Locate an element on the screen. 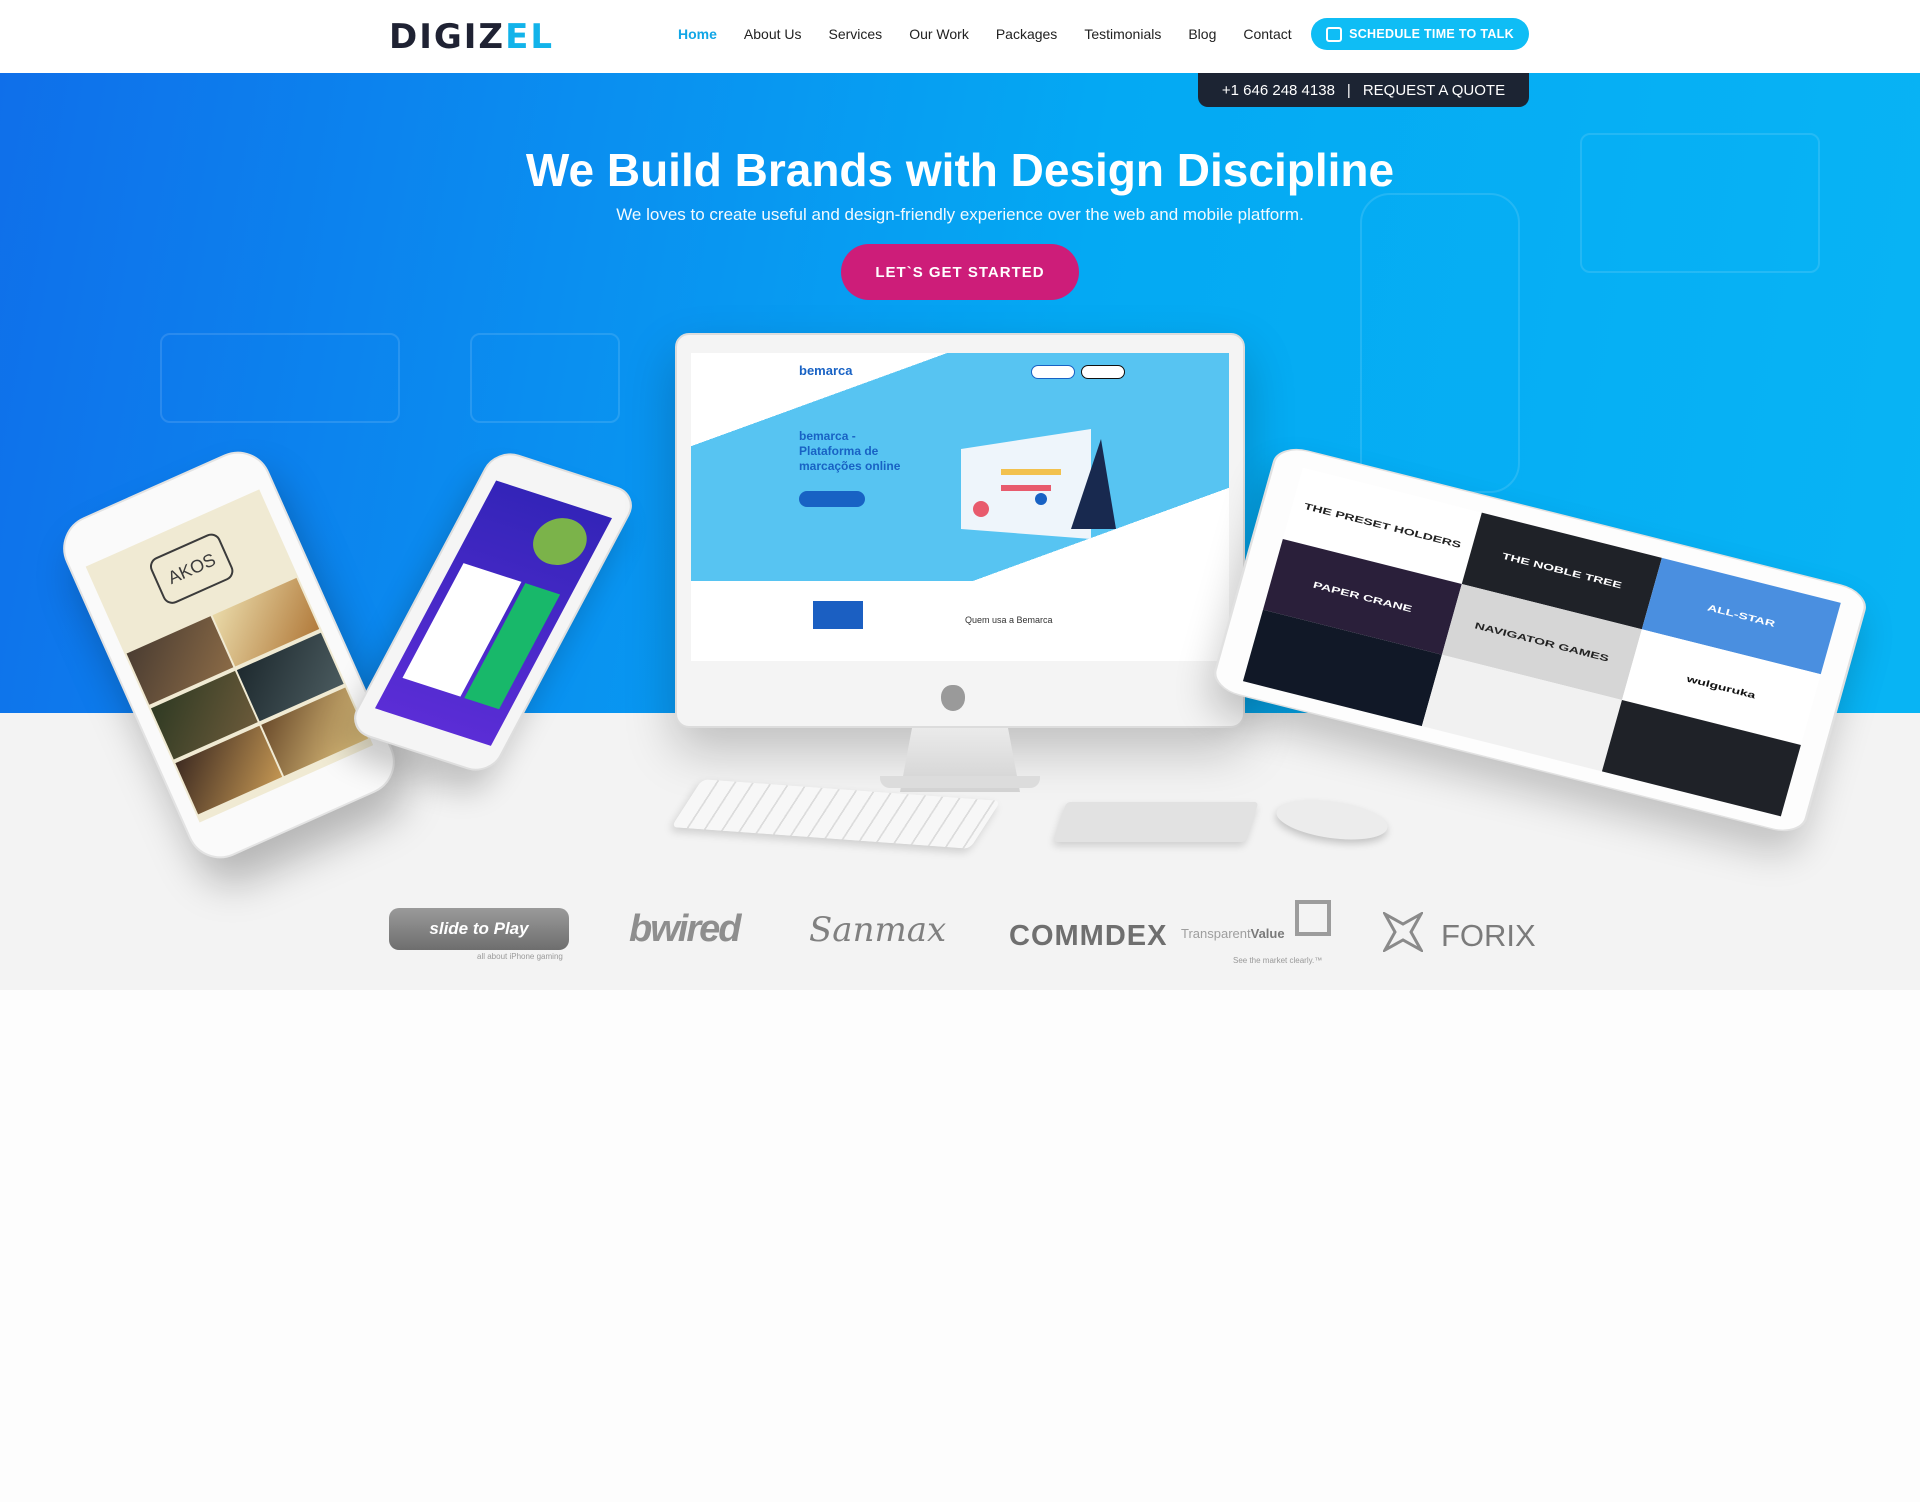 This screenshot has height=1502, width=1920. schedule-talk-button: SCHEDULE TIME TO TALK is located at coordinates (1420, 34).